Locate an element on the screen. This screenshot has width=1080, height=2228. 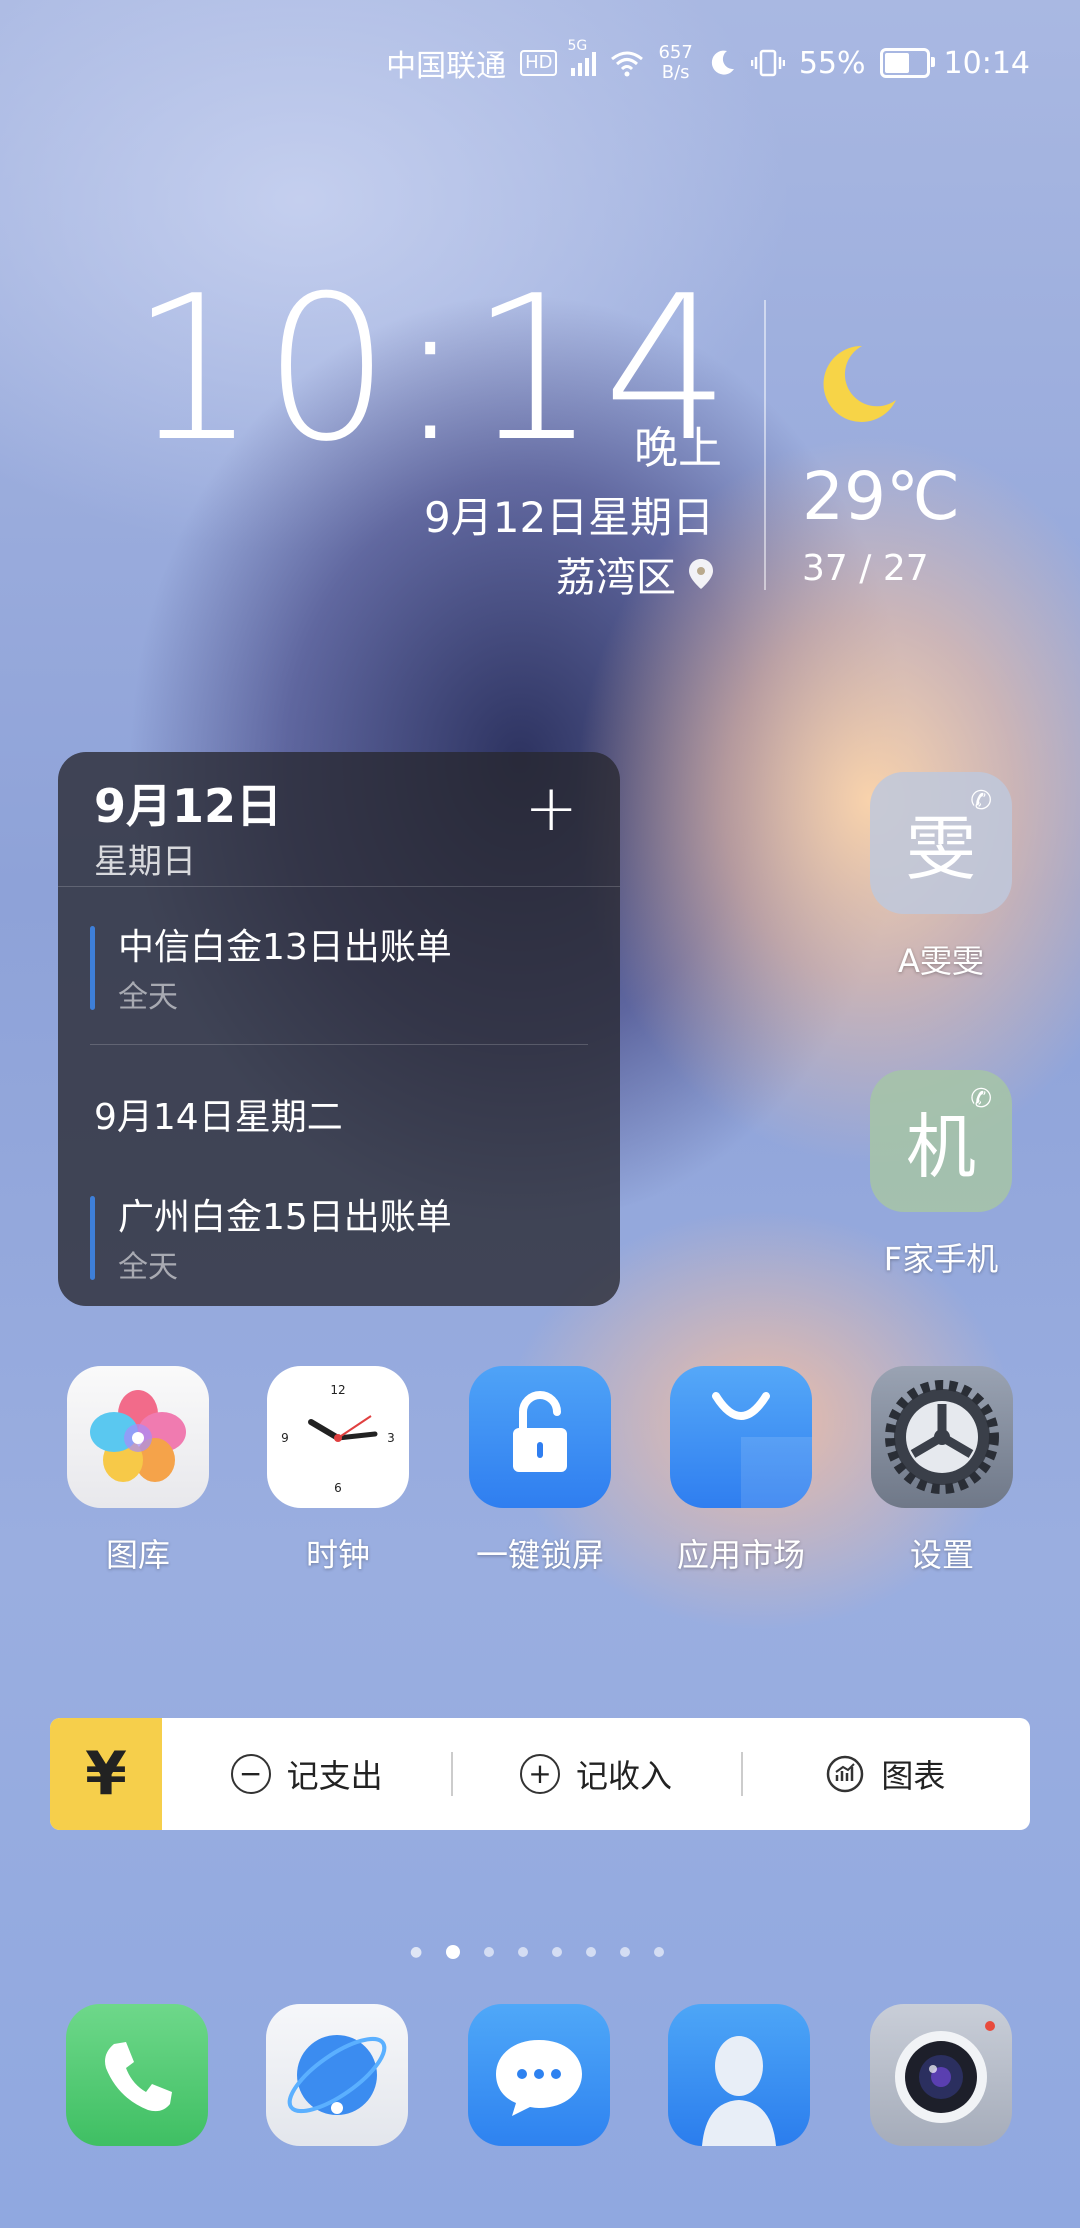
clock-icon: 12 3 6 9 is located at coordinates (338, 1437).